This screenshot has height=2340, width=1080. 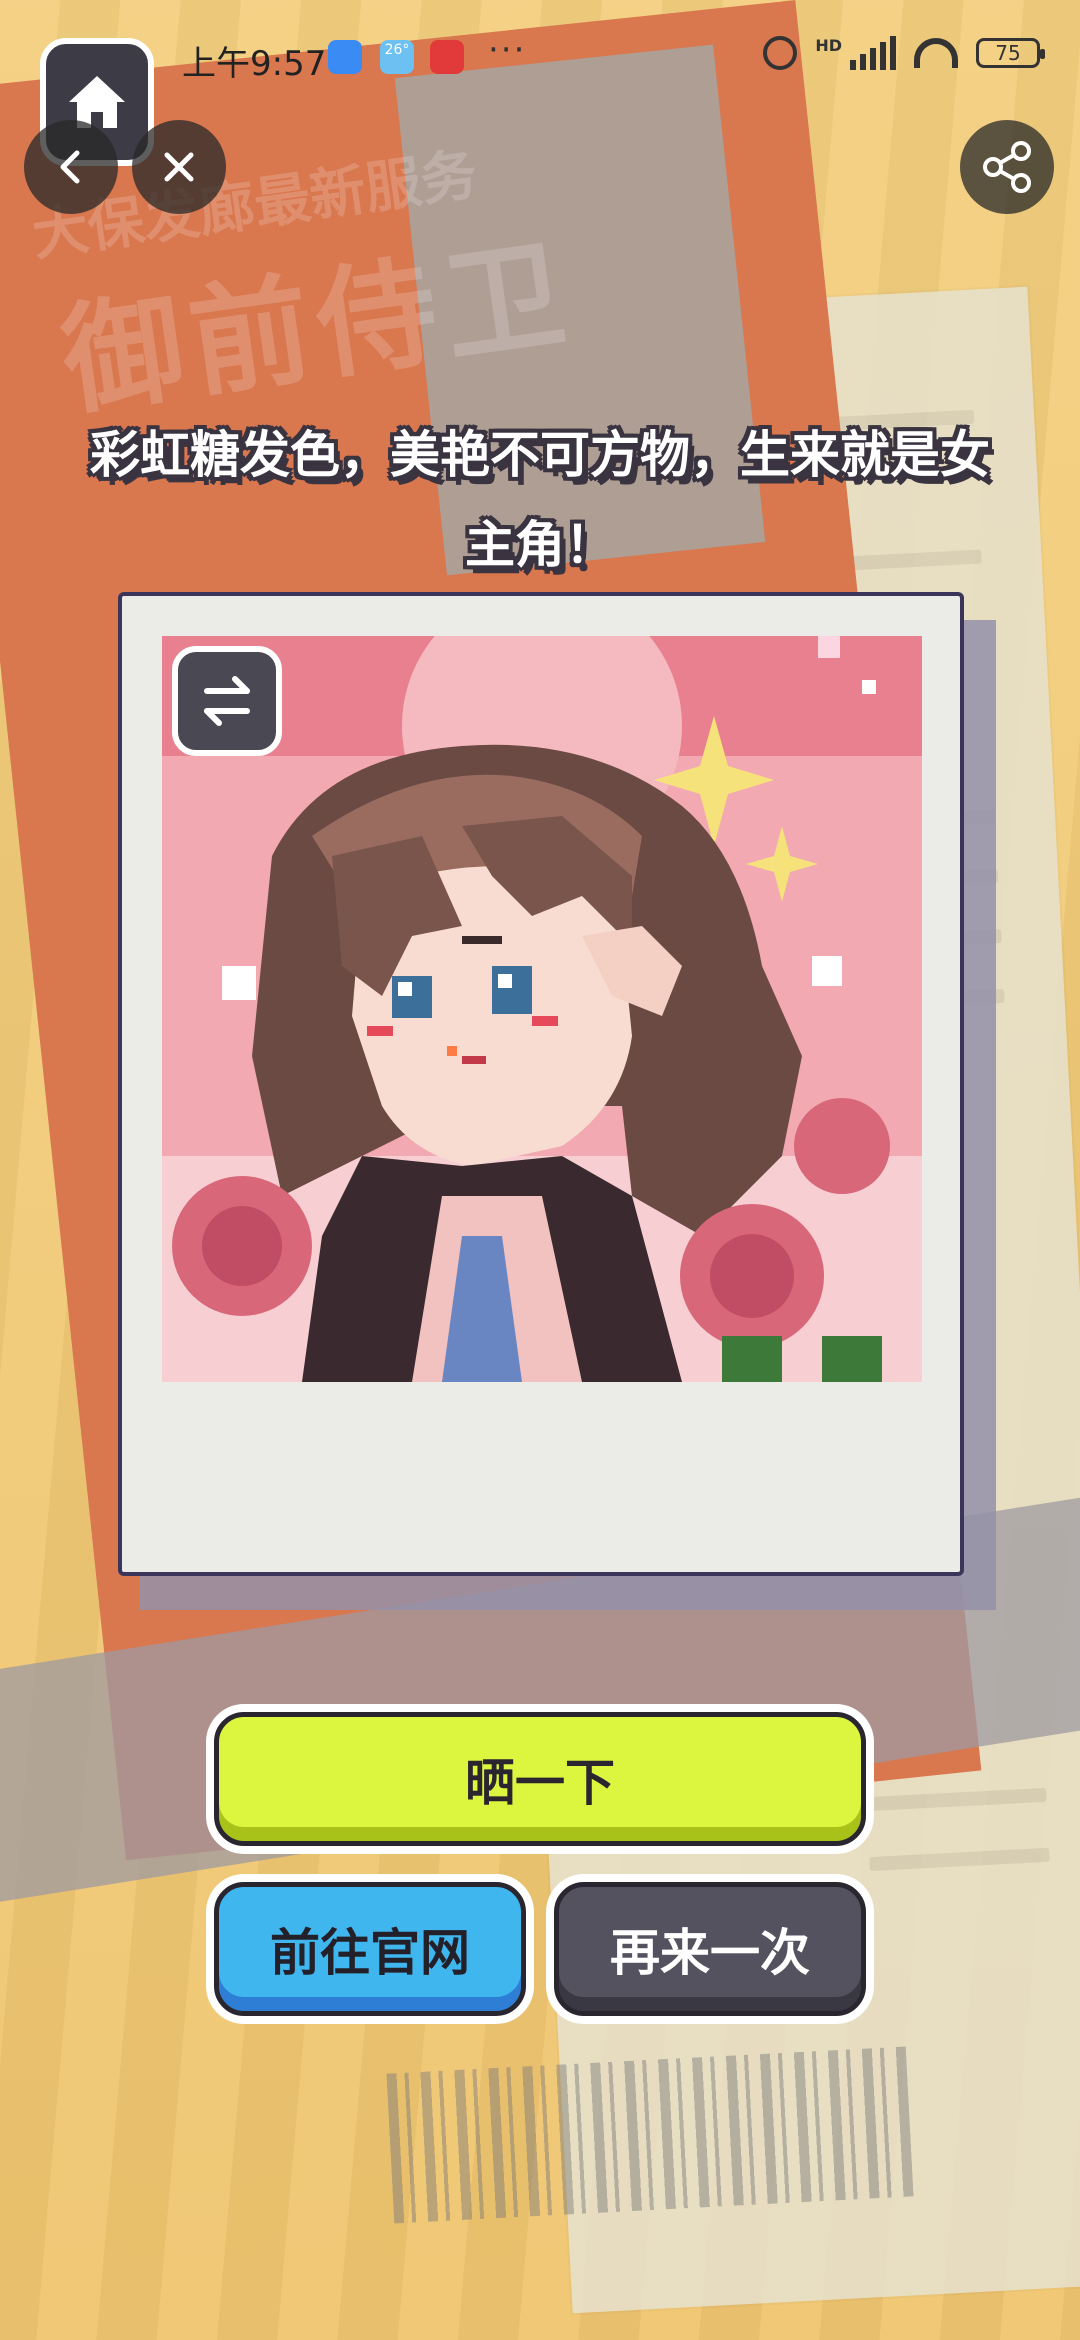 What do you see at coordinates (936, 53) in the screenshot?
I see `wifi-icon` at bounding box center [936, 53].